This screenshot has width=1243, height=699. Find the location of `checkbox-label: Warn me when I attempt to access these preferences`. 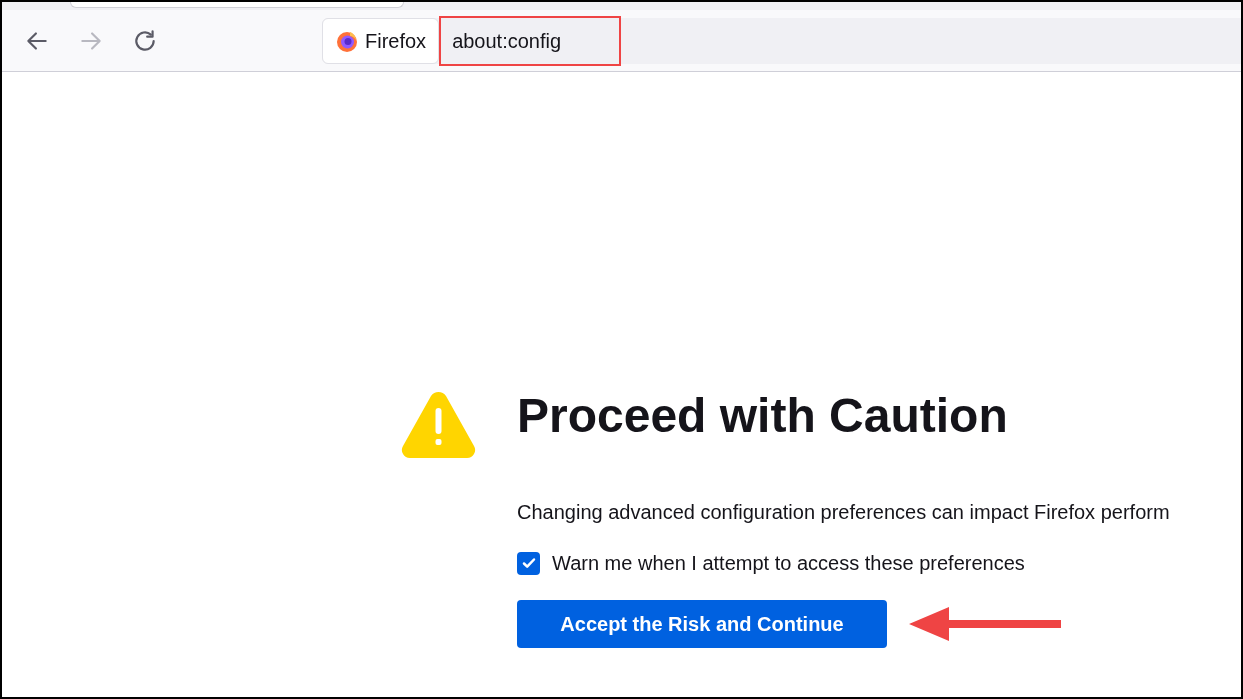

checkbox-label: Warn me when I attempt to access these preferences is located at coordinates (788, 563).